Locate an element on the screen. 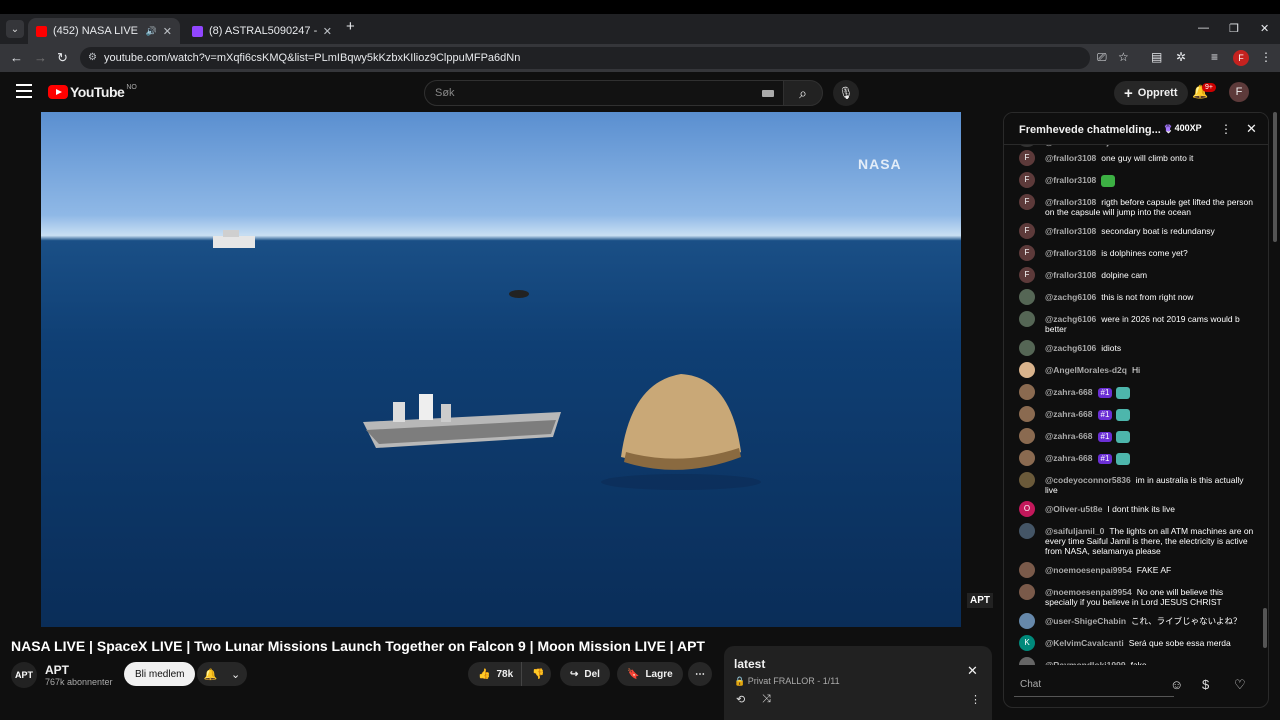 The width and height of the screenshot is (1280, 720). extensions-icon: ✲ is located at coordinates (1181, 57).